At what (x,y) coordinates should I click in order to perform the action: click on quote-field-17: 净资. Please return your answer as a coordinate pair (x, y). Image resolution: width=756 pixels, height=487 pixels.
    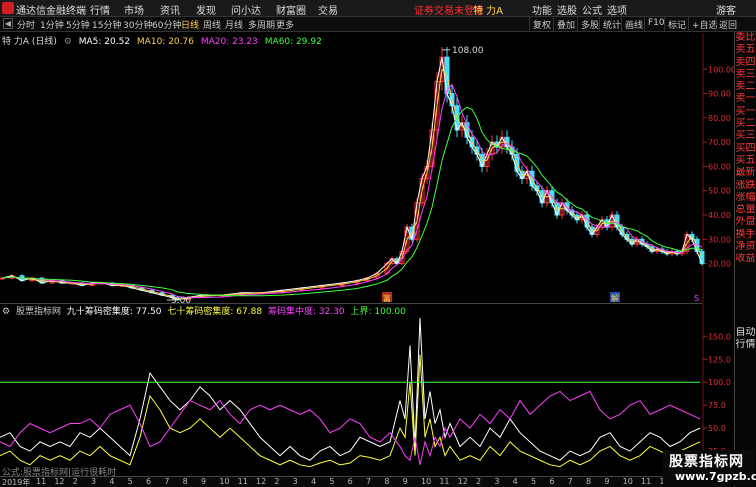
    Looking at the image, I should click on (745, 247).